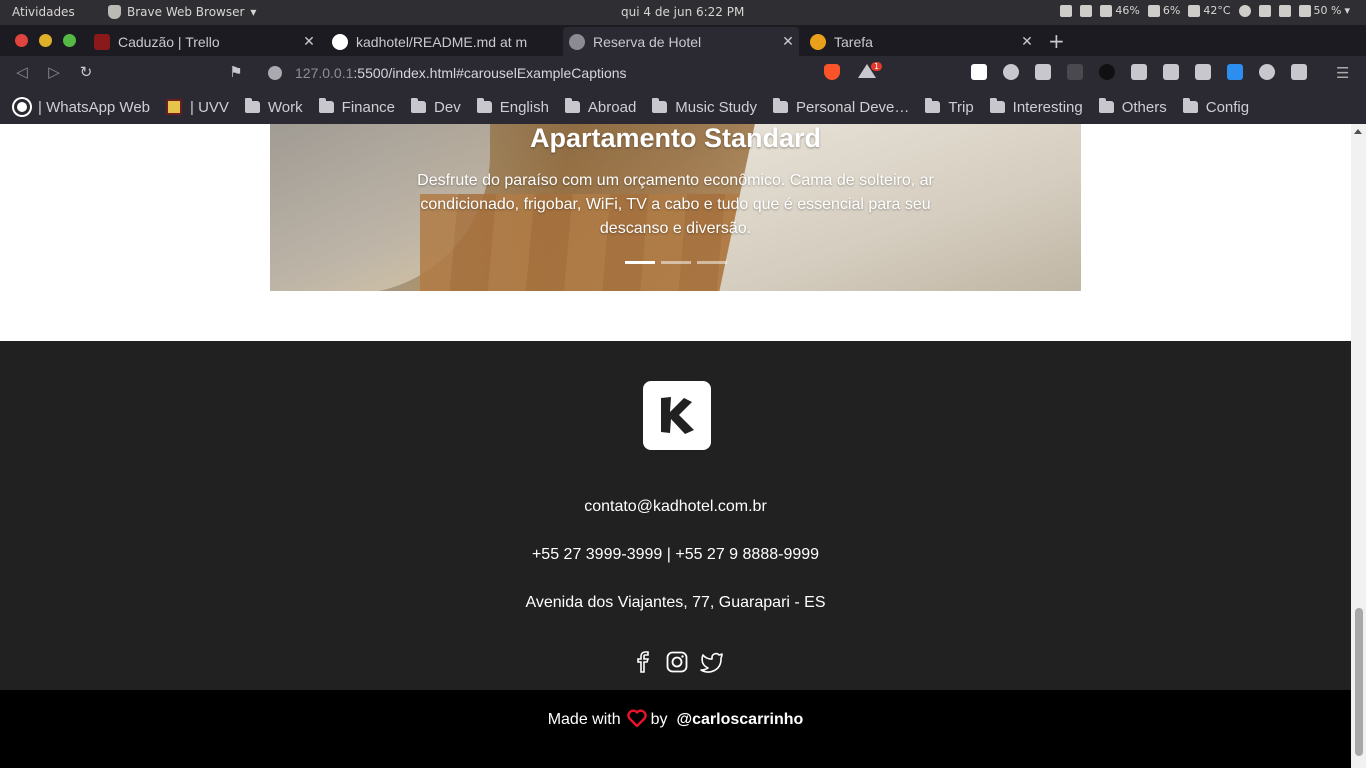 This screenshot has height=768, width=1366. Describe the element at coordinates (832, 72) in the screenshot. I see `brave-shields-icon` at that location.